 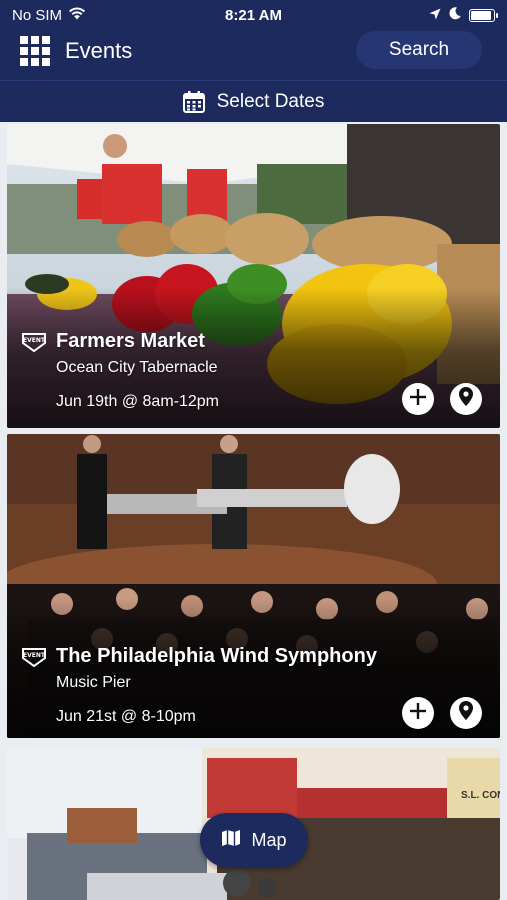 I want to click on event-title: Farmers Market, so click(x=130, y=341).